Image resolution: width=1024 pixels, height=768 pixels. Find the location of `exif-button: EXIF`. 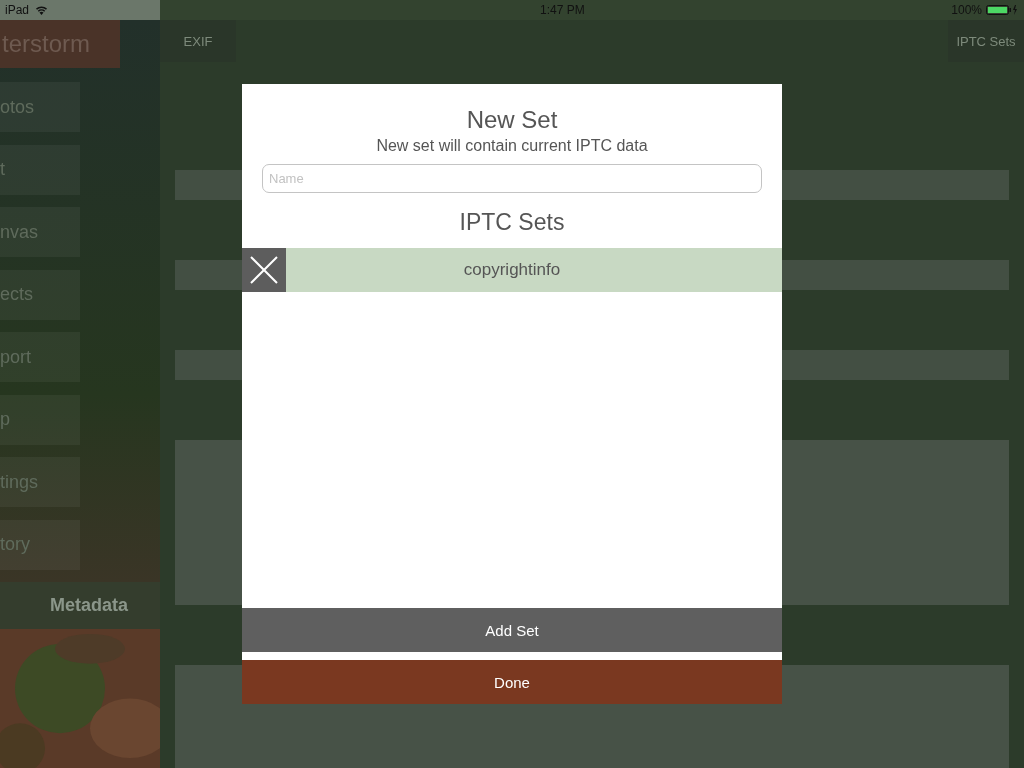

exif-button: EXIF is located at coordinates (198, 41).